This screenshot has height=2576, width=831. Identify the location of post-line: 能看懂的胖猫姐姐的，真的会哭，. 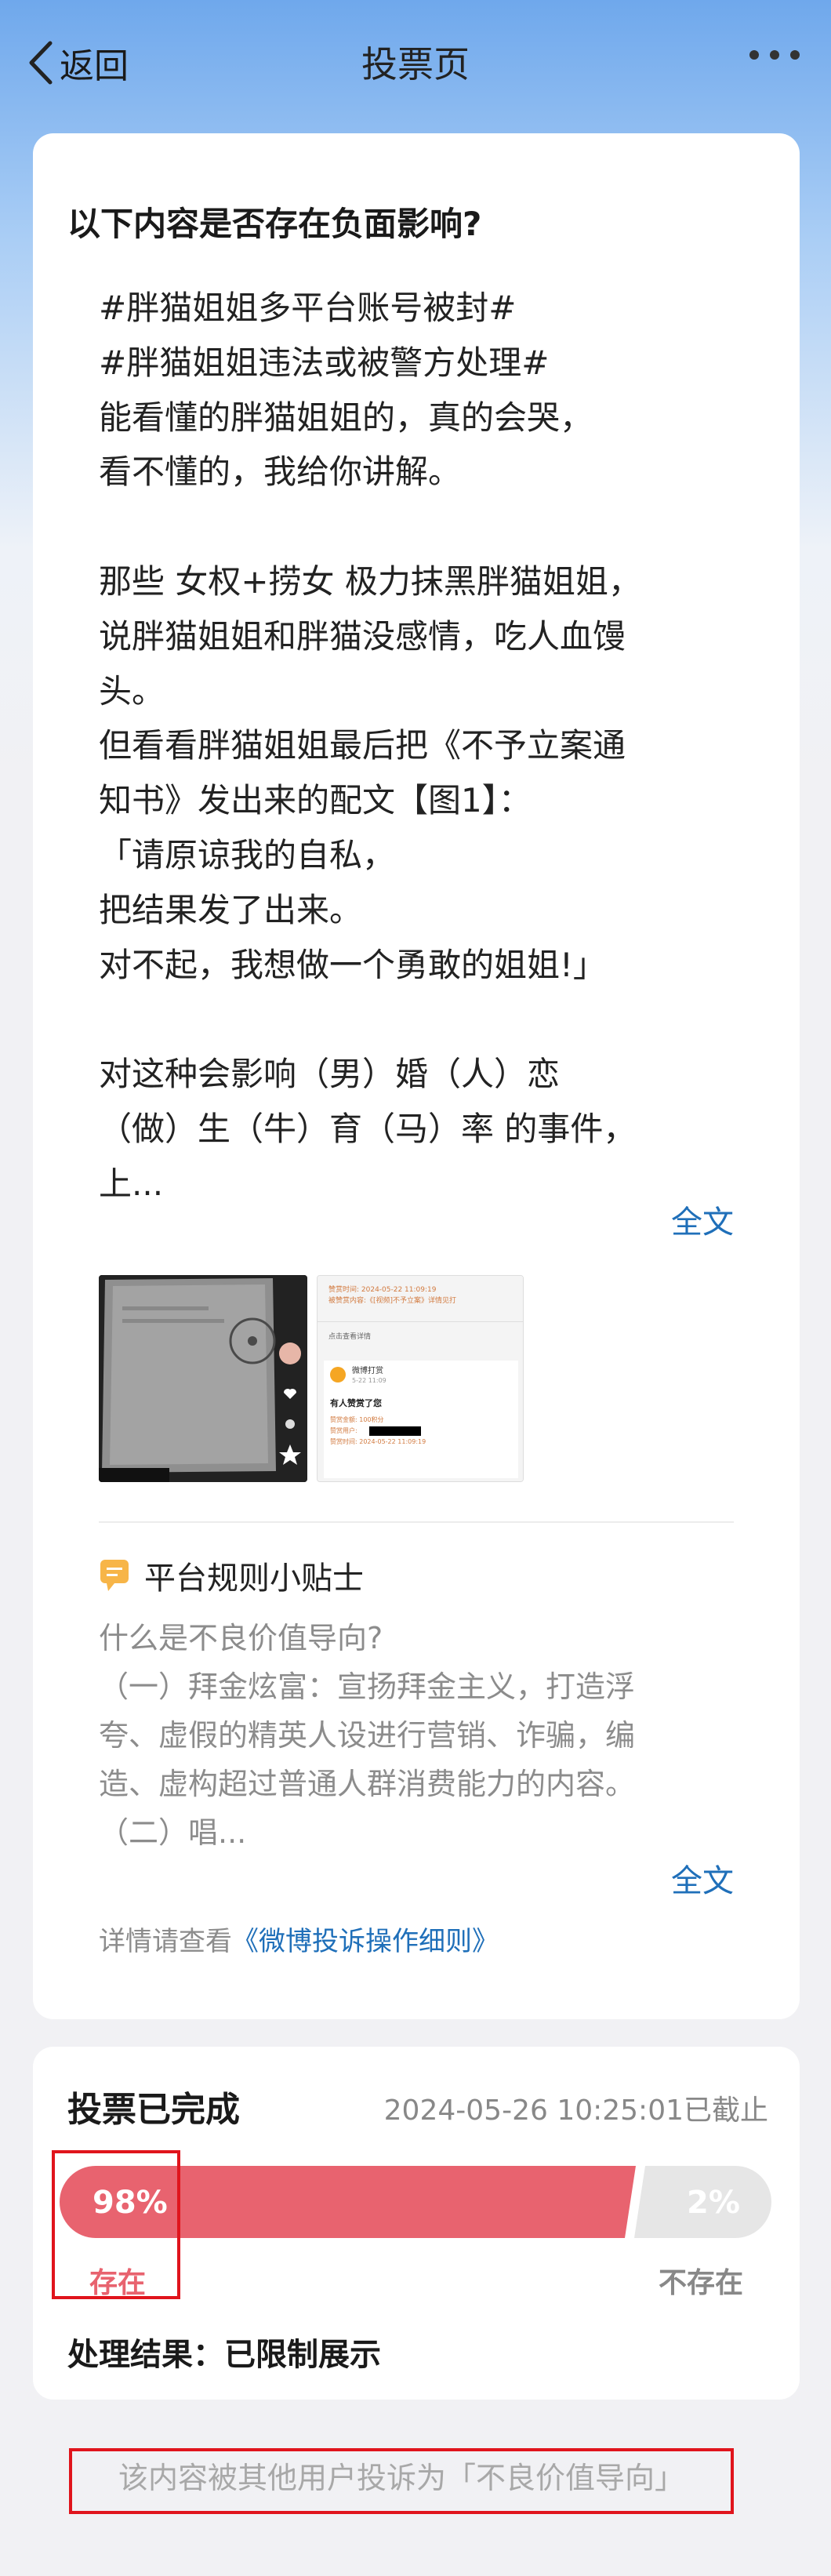
(346, 417).